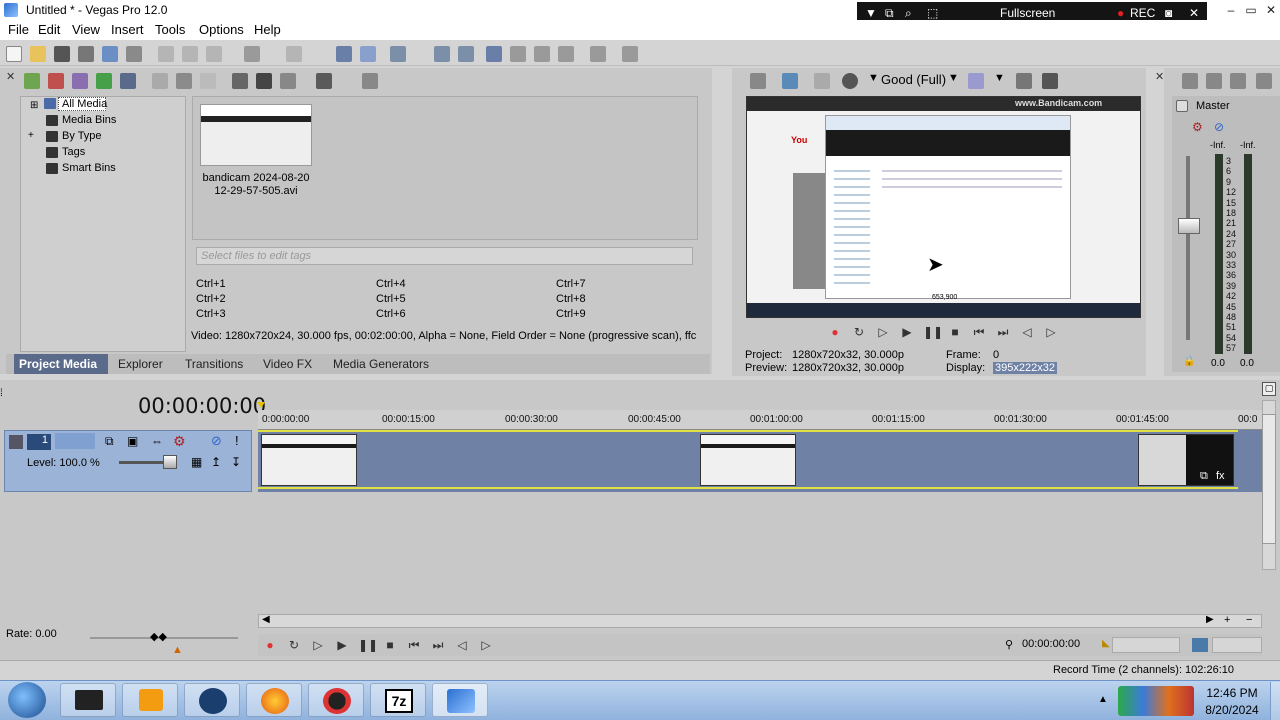 The height and width of the screenshot is (720, 1280). Describe the element at coordinates (89, 120) in the screenshot. I see `tree-item-media-bins: Media Bins` at that location.